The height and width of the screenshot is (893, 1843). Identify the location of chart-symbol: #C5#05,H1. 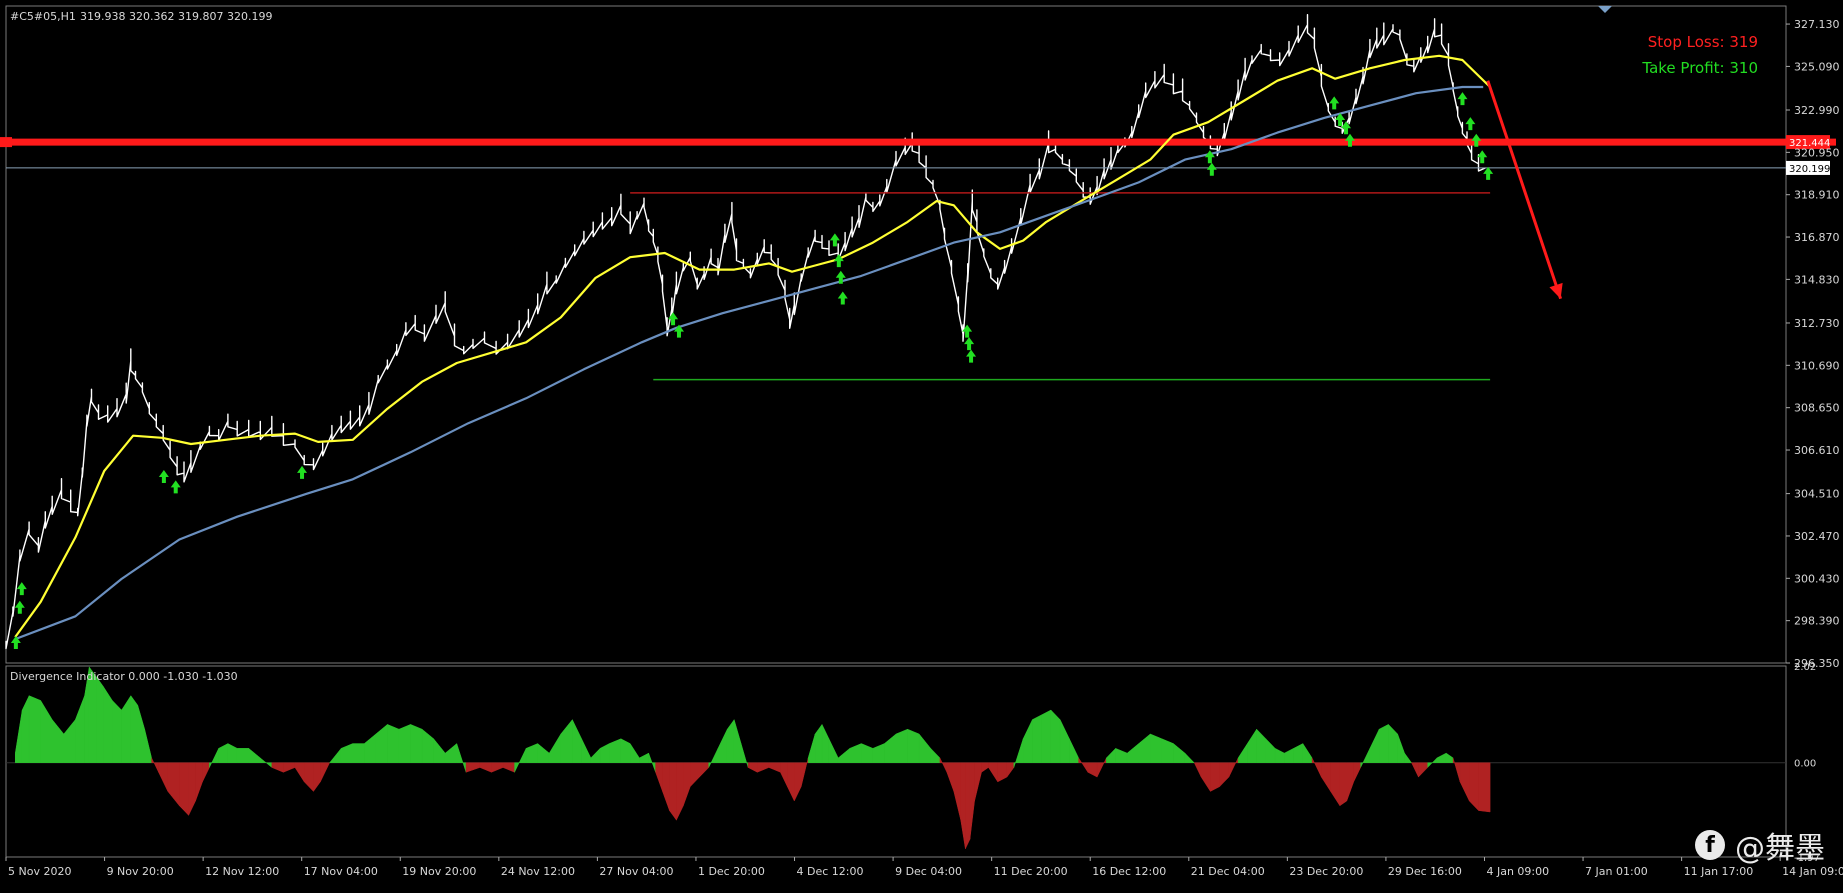
(43, 16).